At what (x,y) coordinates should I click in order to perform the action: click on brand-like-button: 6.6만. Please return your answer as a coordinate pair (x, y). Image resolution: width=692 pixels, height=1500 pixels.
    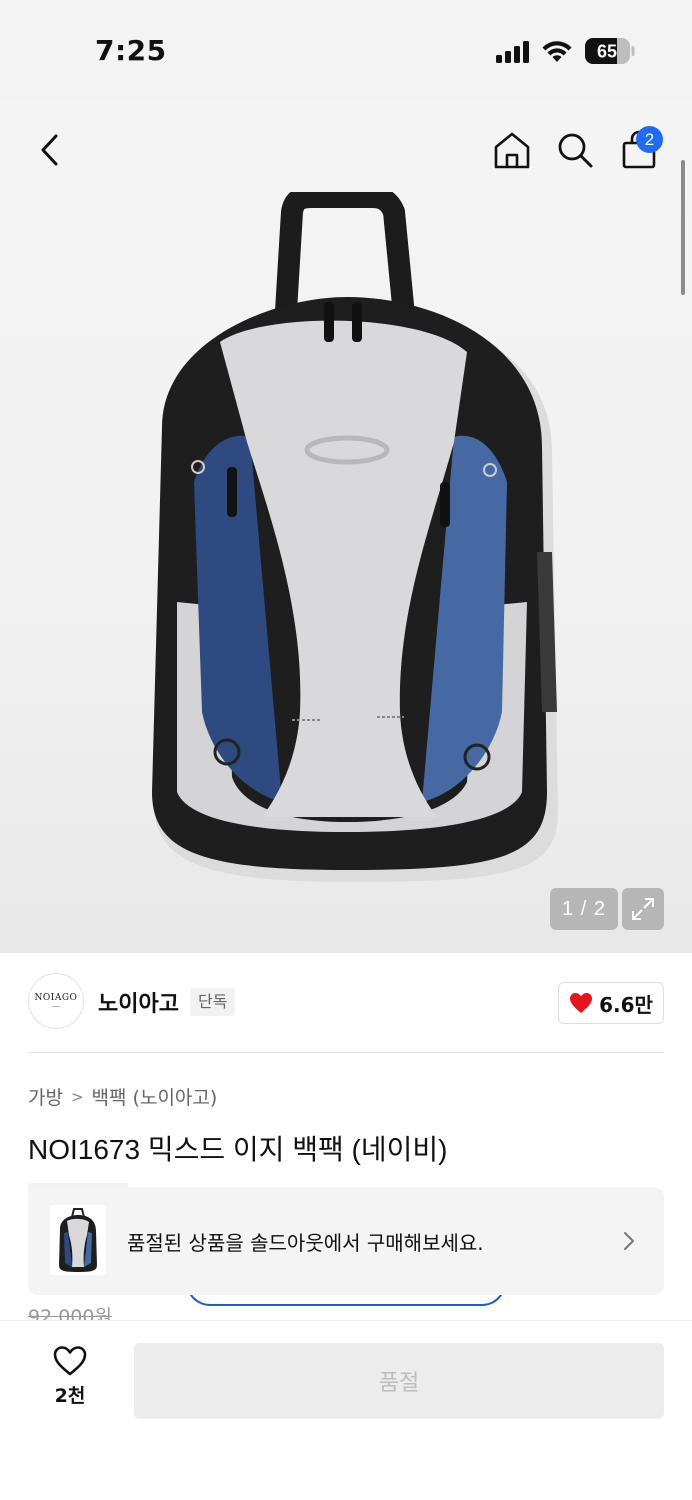
    Looking at the image, I should click on (611, 1003).